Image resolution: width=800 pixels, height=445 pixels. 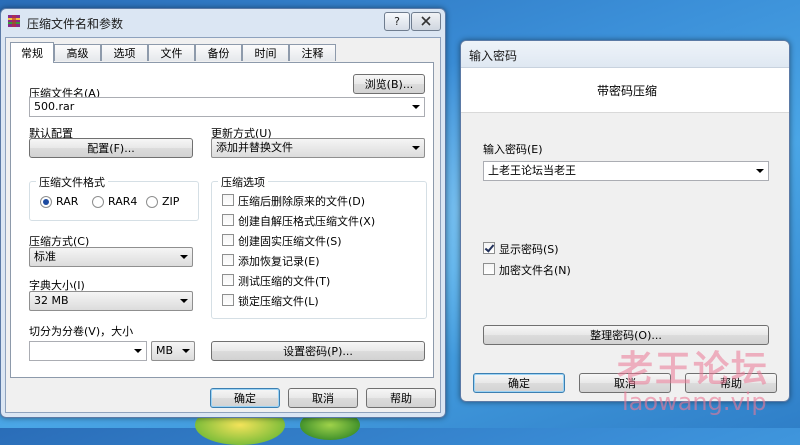 I want to click on password-title-bar: 输入密码, so click(x=625, y=54).